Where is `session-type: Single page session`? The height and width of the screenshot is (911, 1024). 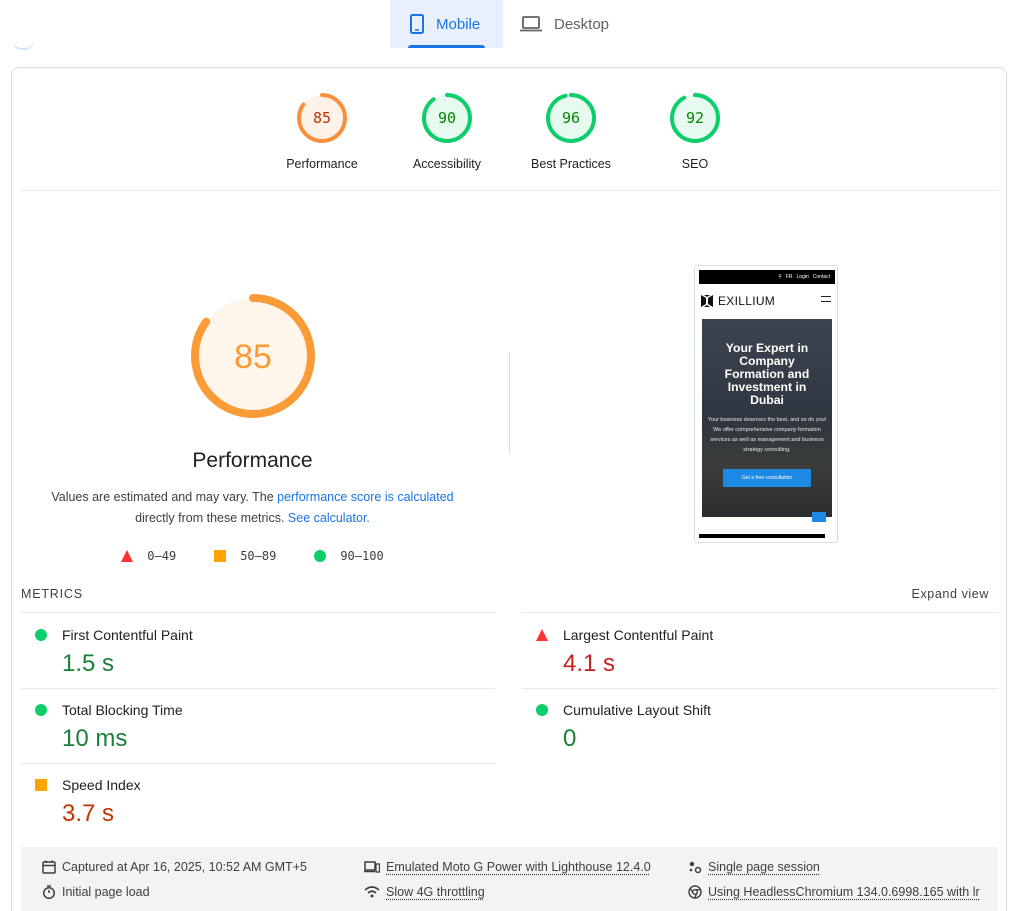 session-type: Single page session is located at coordinates (754, 867).